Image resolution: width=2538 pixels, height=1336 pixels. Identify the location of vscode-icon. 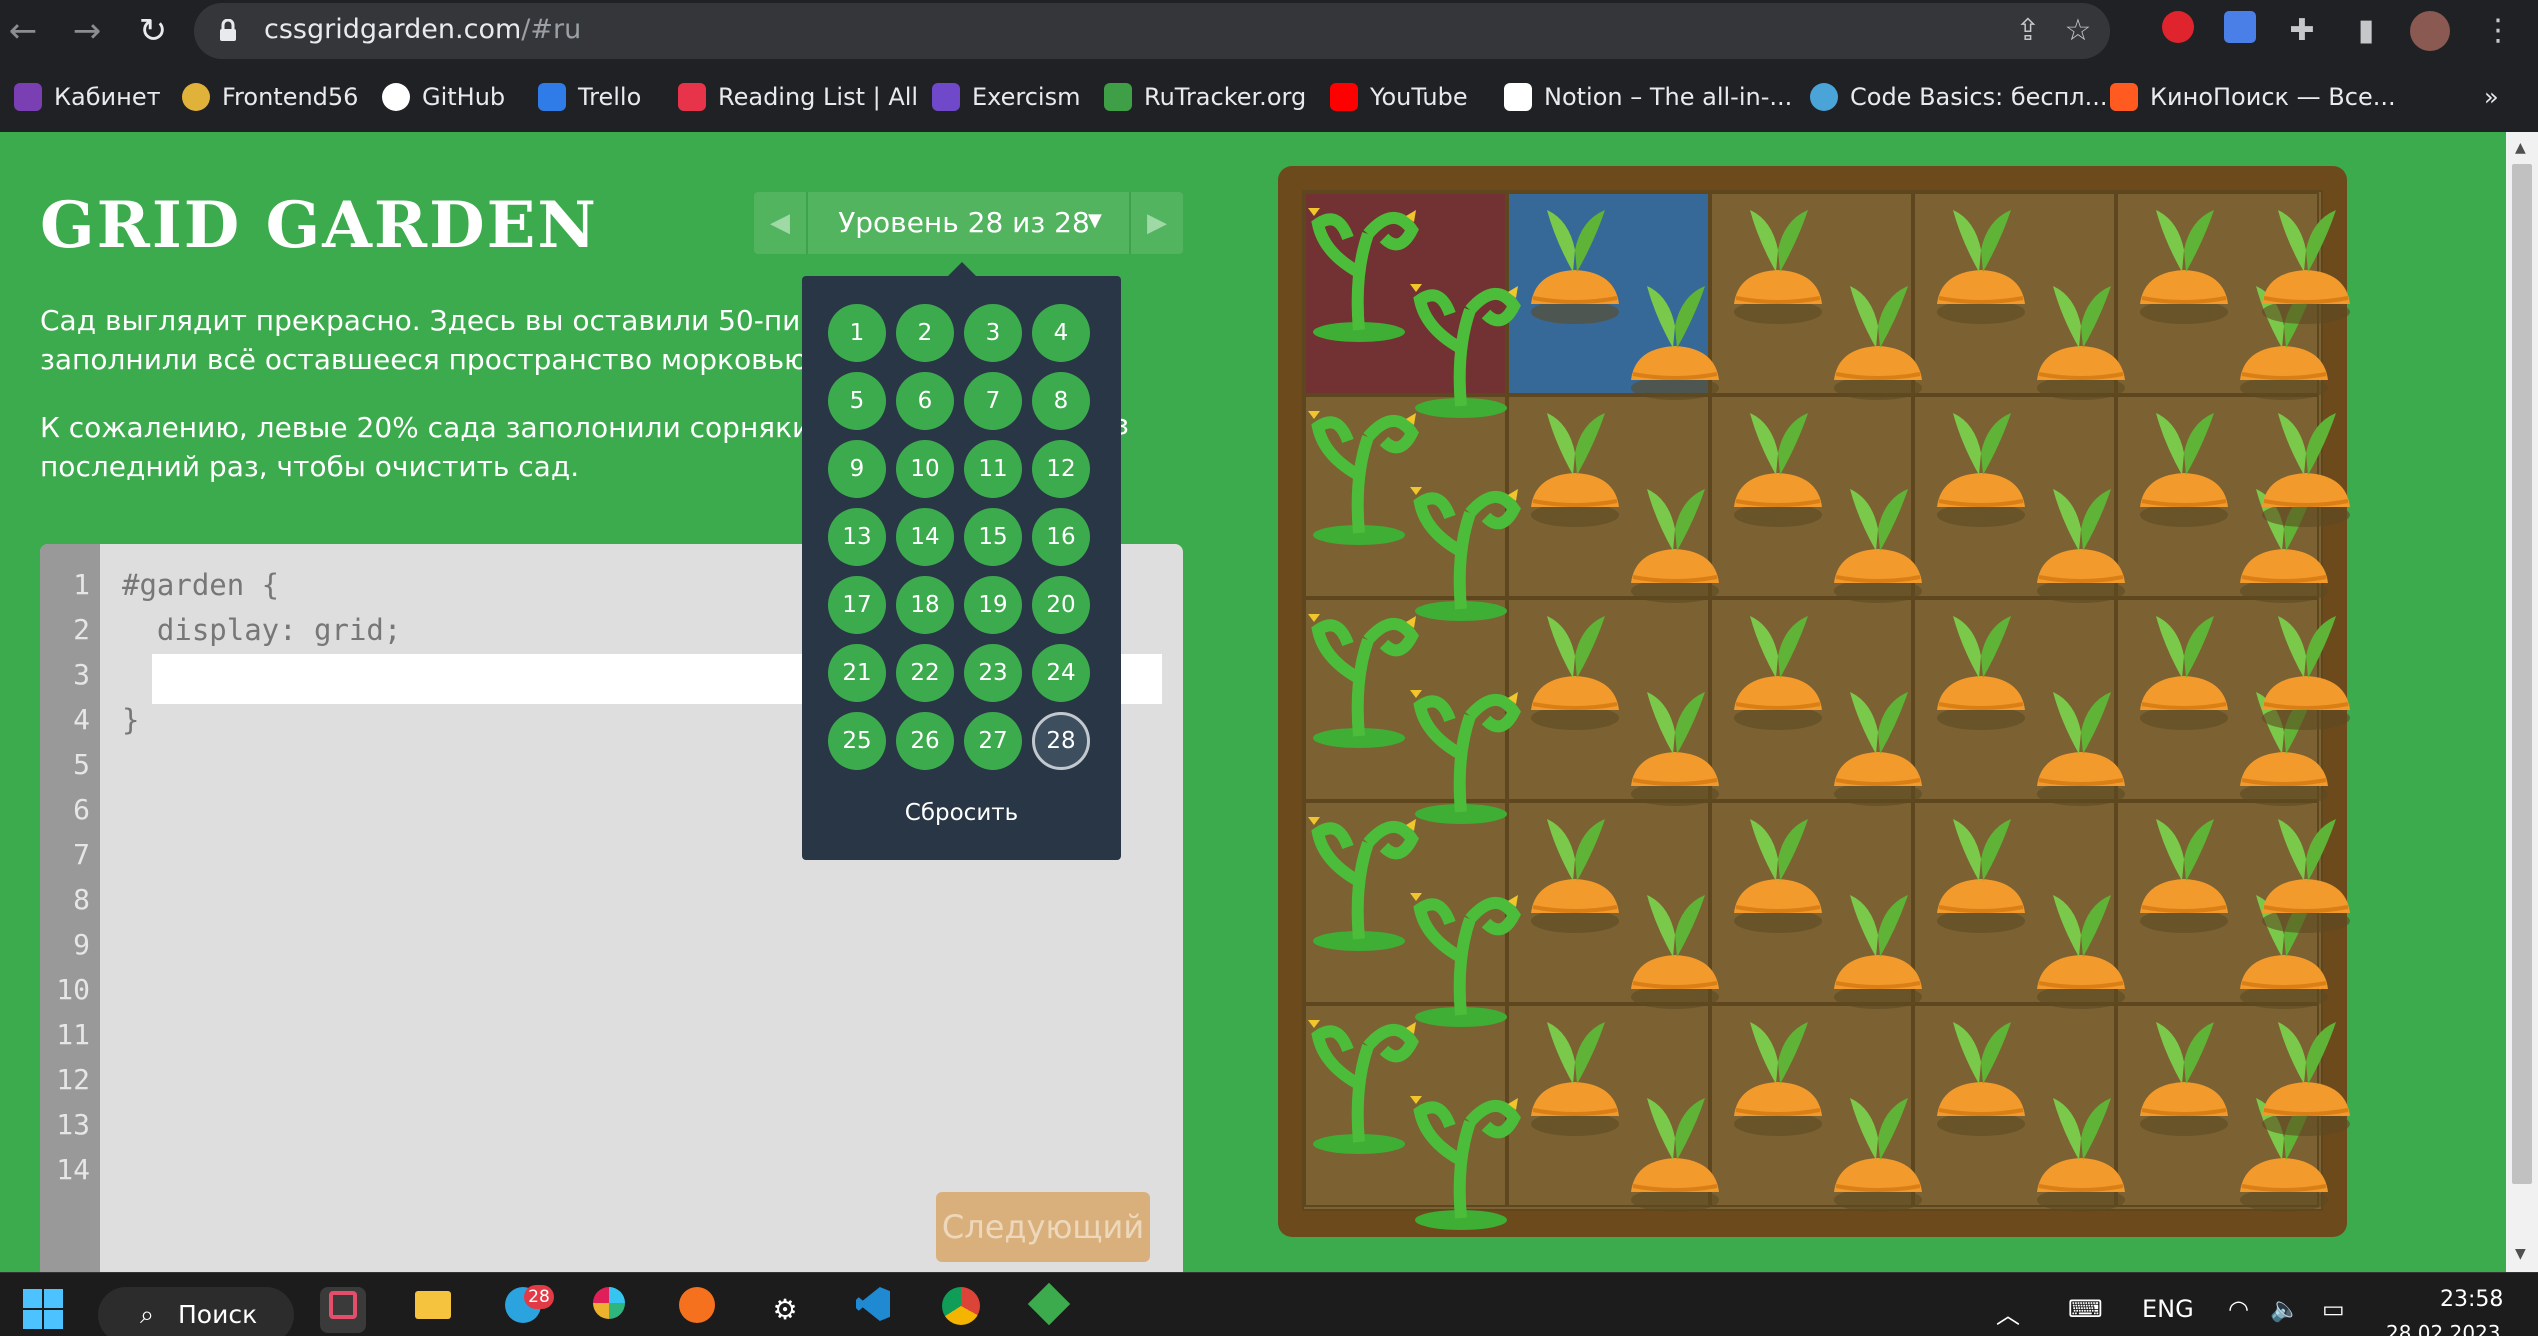
(873, 1310).